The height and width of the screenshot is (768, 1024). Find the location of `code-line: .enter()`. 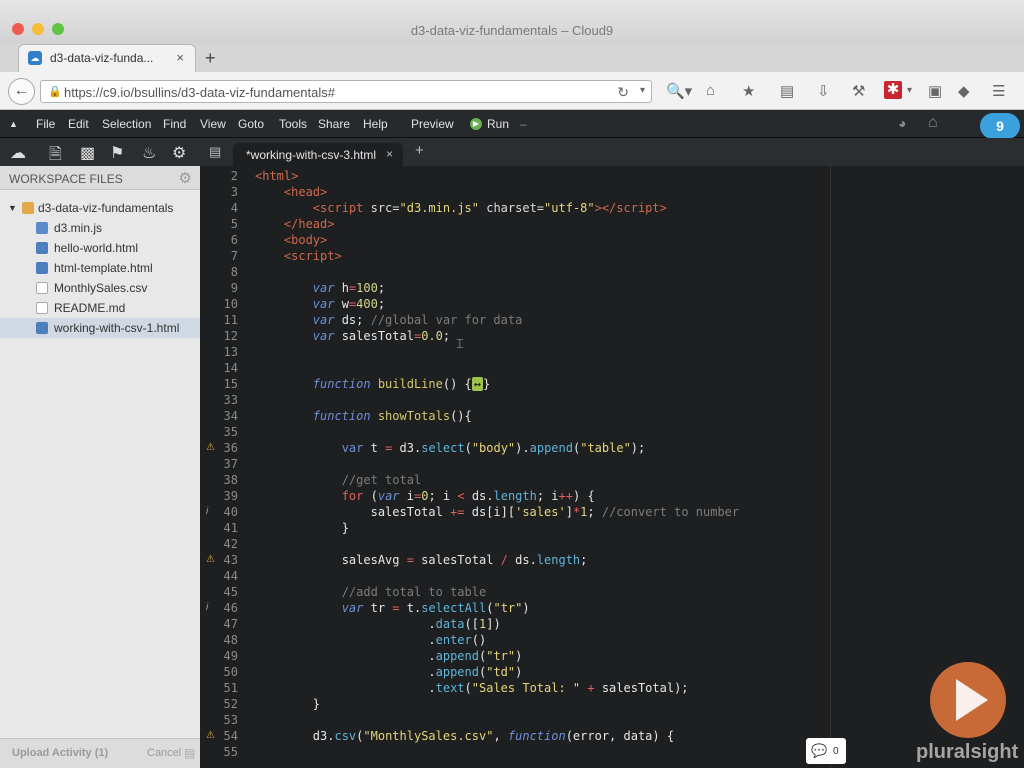

code-line: .enter() is located at coordinates (371, 640).